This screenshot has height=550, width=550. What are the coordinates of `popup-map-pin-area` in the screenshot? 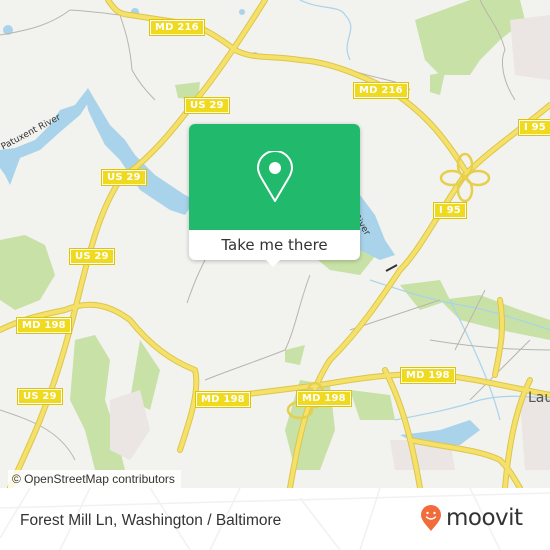 It's located at (274, 177).